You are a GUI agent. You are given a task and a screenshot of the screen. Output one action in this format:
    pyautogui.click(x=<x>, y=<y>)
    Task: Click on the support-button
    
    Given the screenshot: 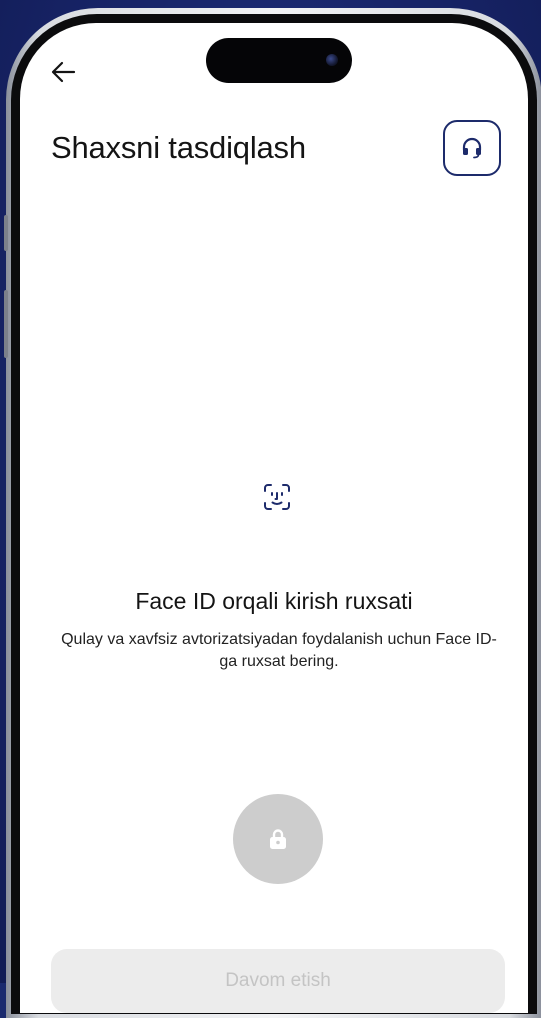 What is the action you would take?
    pyautogui.click(x=472, y=148)
    